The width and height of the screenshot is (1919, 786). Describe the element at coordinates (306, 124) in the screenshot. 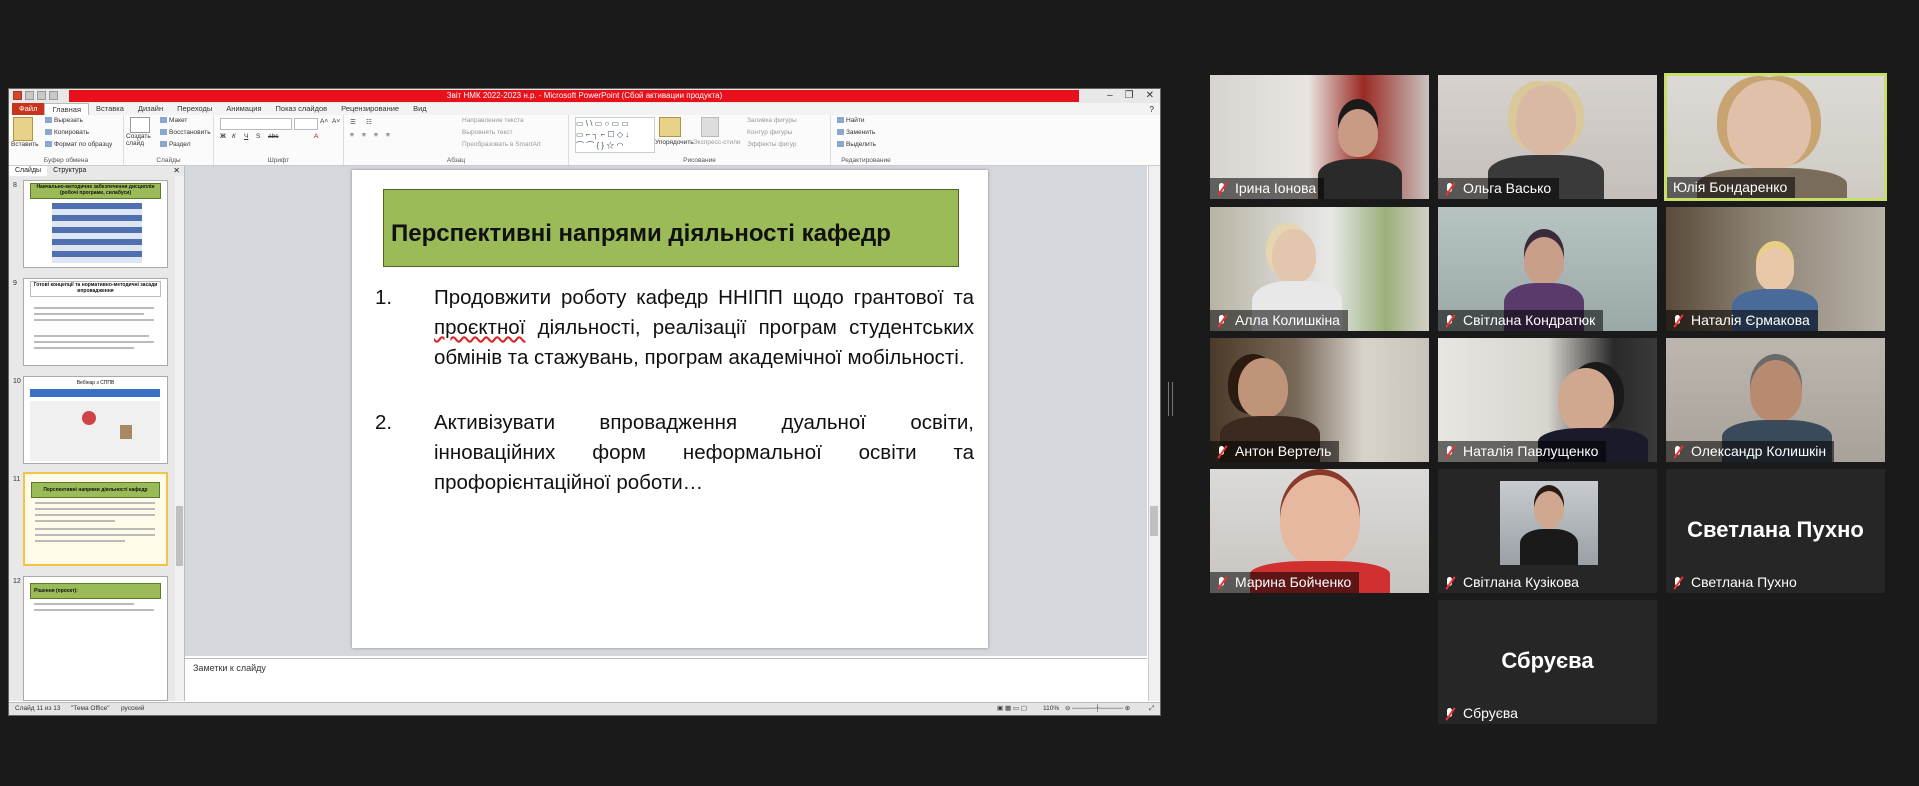

I see `font-size-select` at that location.